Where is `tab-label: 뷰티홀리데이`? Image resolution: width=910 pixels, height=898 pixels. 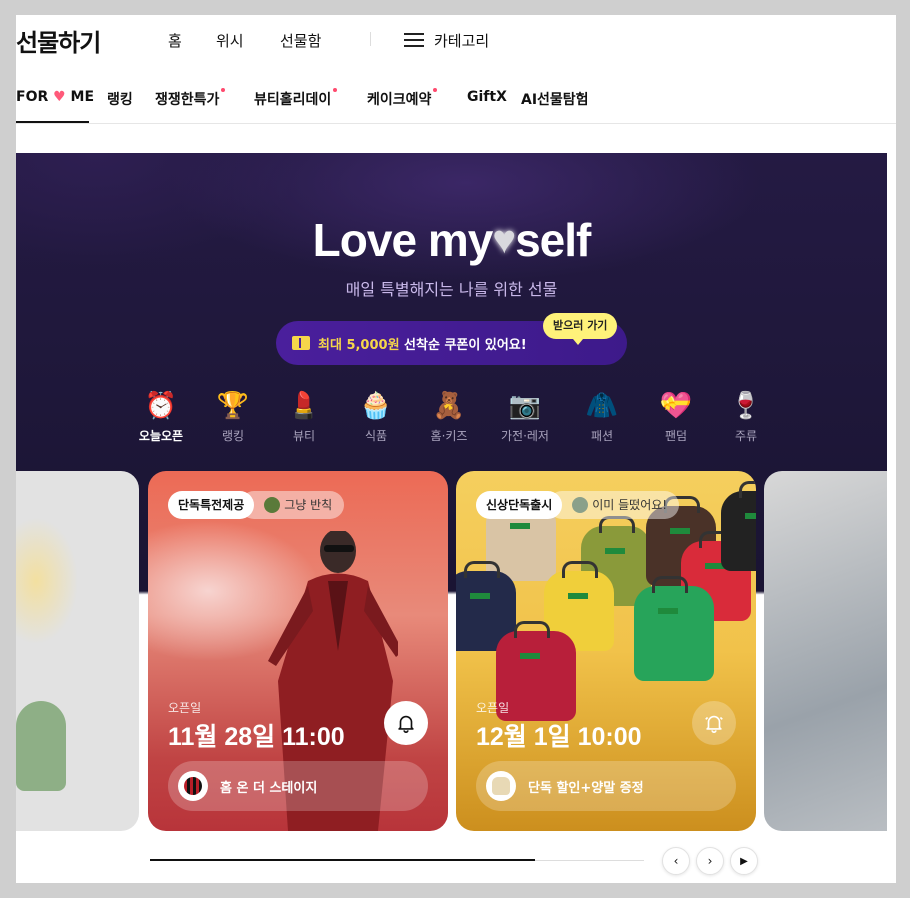
tab-label: 뷰티홀리데이 is located at coordinates (293, 100).